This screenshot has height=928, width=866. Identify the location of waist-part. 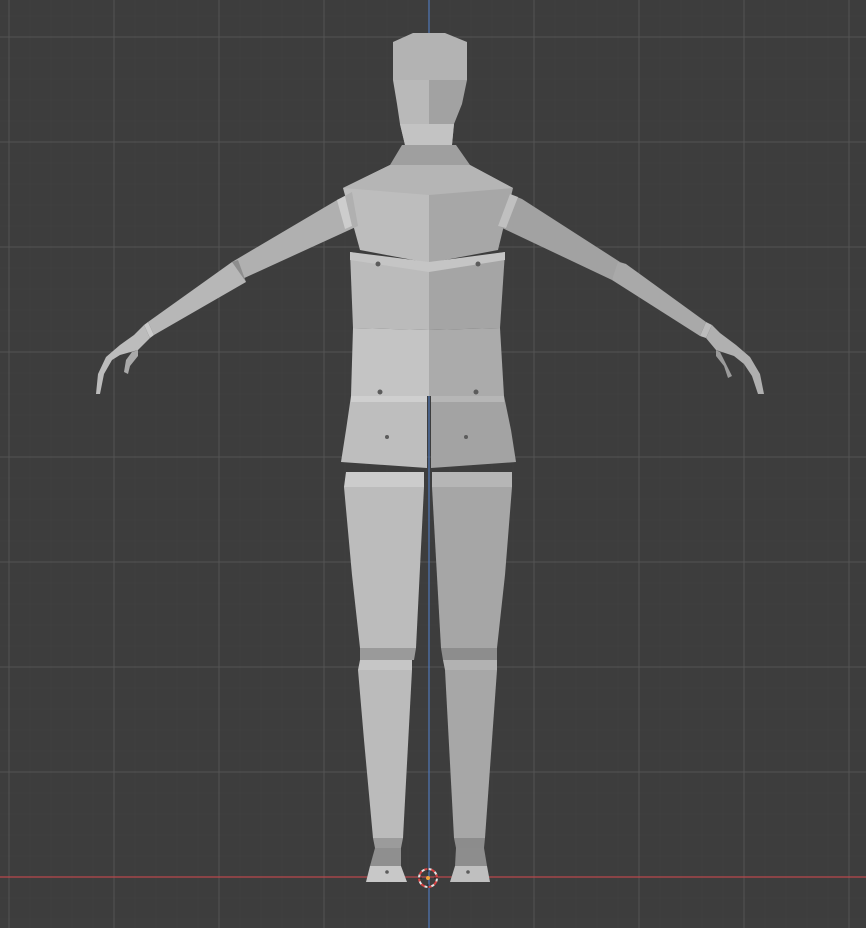
(427, 362).